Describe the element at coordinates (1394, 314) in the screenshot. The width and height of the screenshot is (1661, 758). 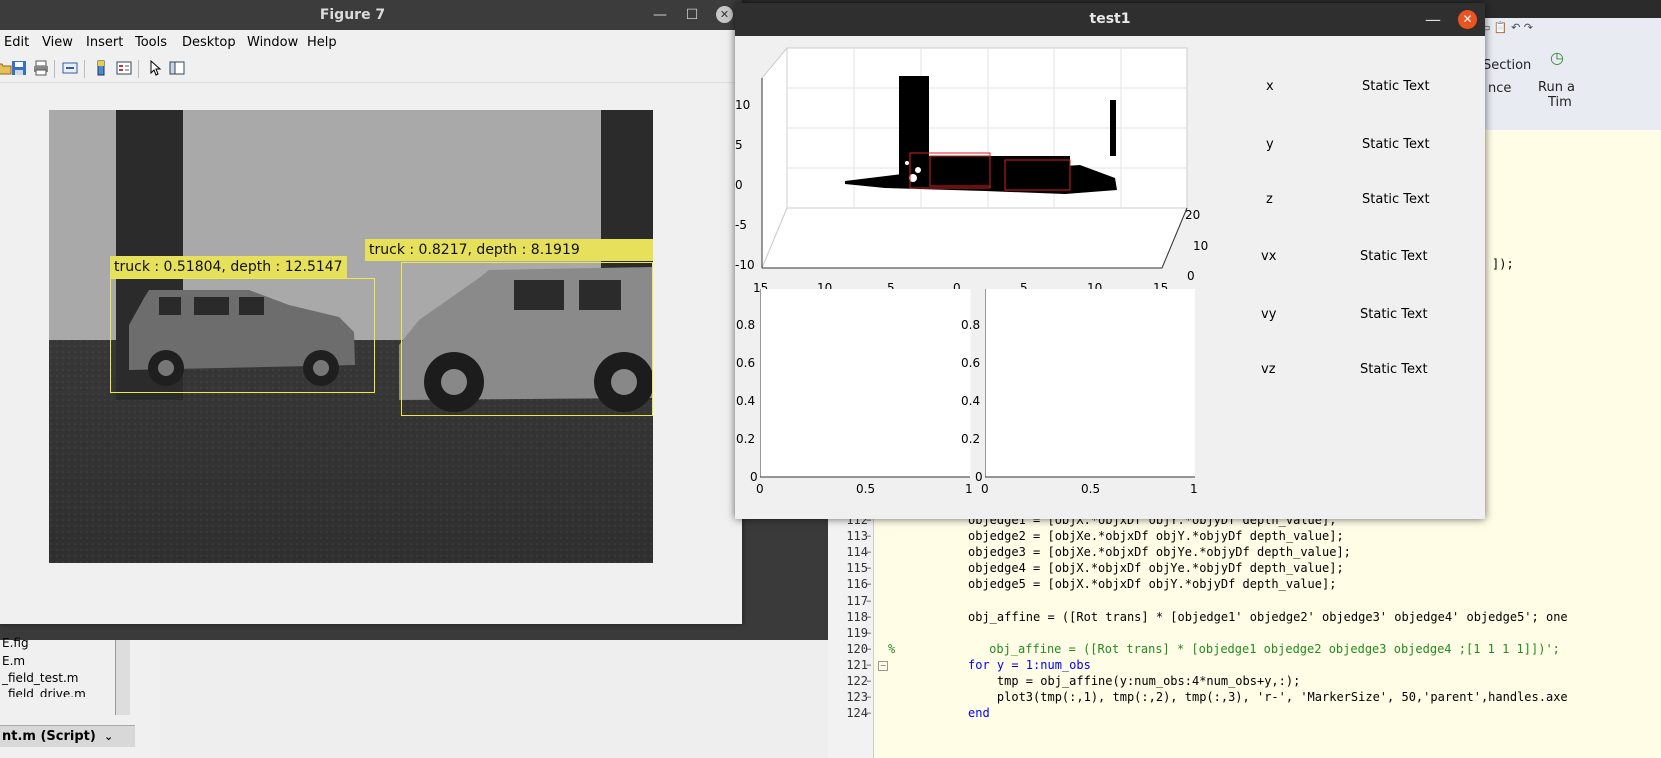
I see `field-value-vy: Static Text` at that location.